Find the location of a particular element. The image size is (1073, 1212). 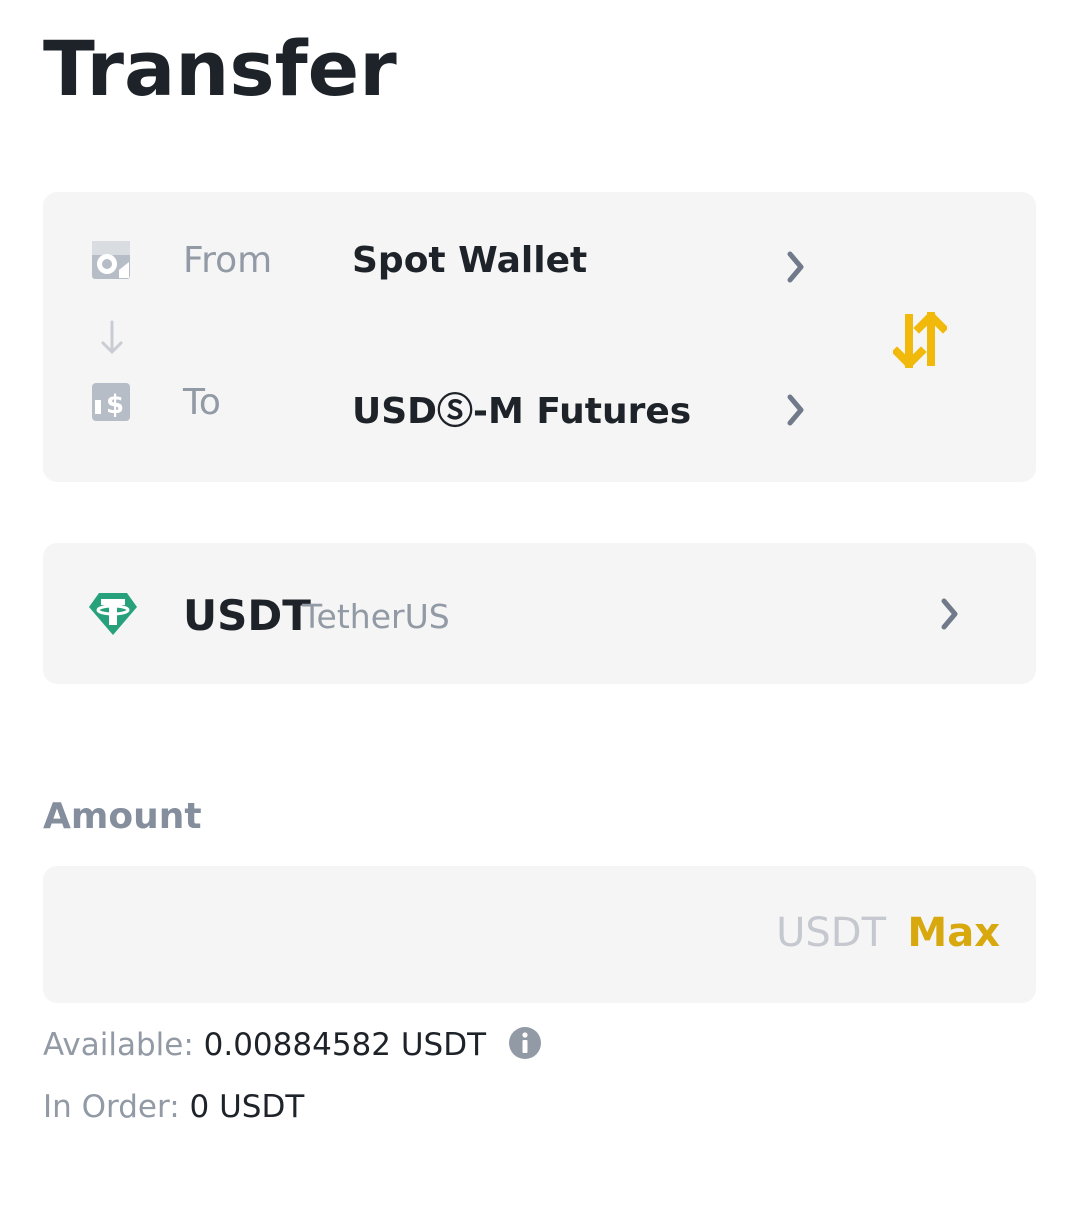

page-title: Transfer is located at coordinates (220, 68).